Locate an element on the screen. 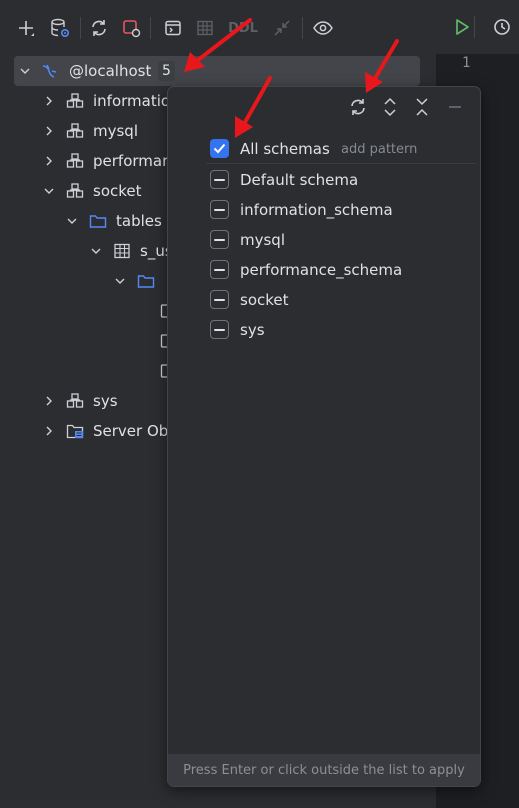 Image resolution: width=519 pixels, height=808 pixels. server-objects-icon is located at coordinates (75, 431).